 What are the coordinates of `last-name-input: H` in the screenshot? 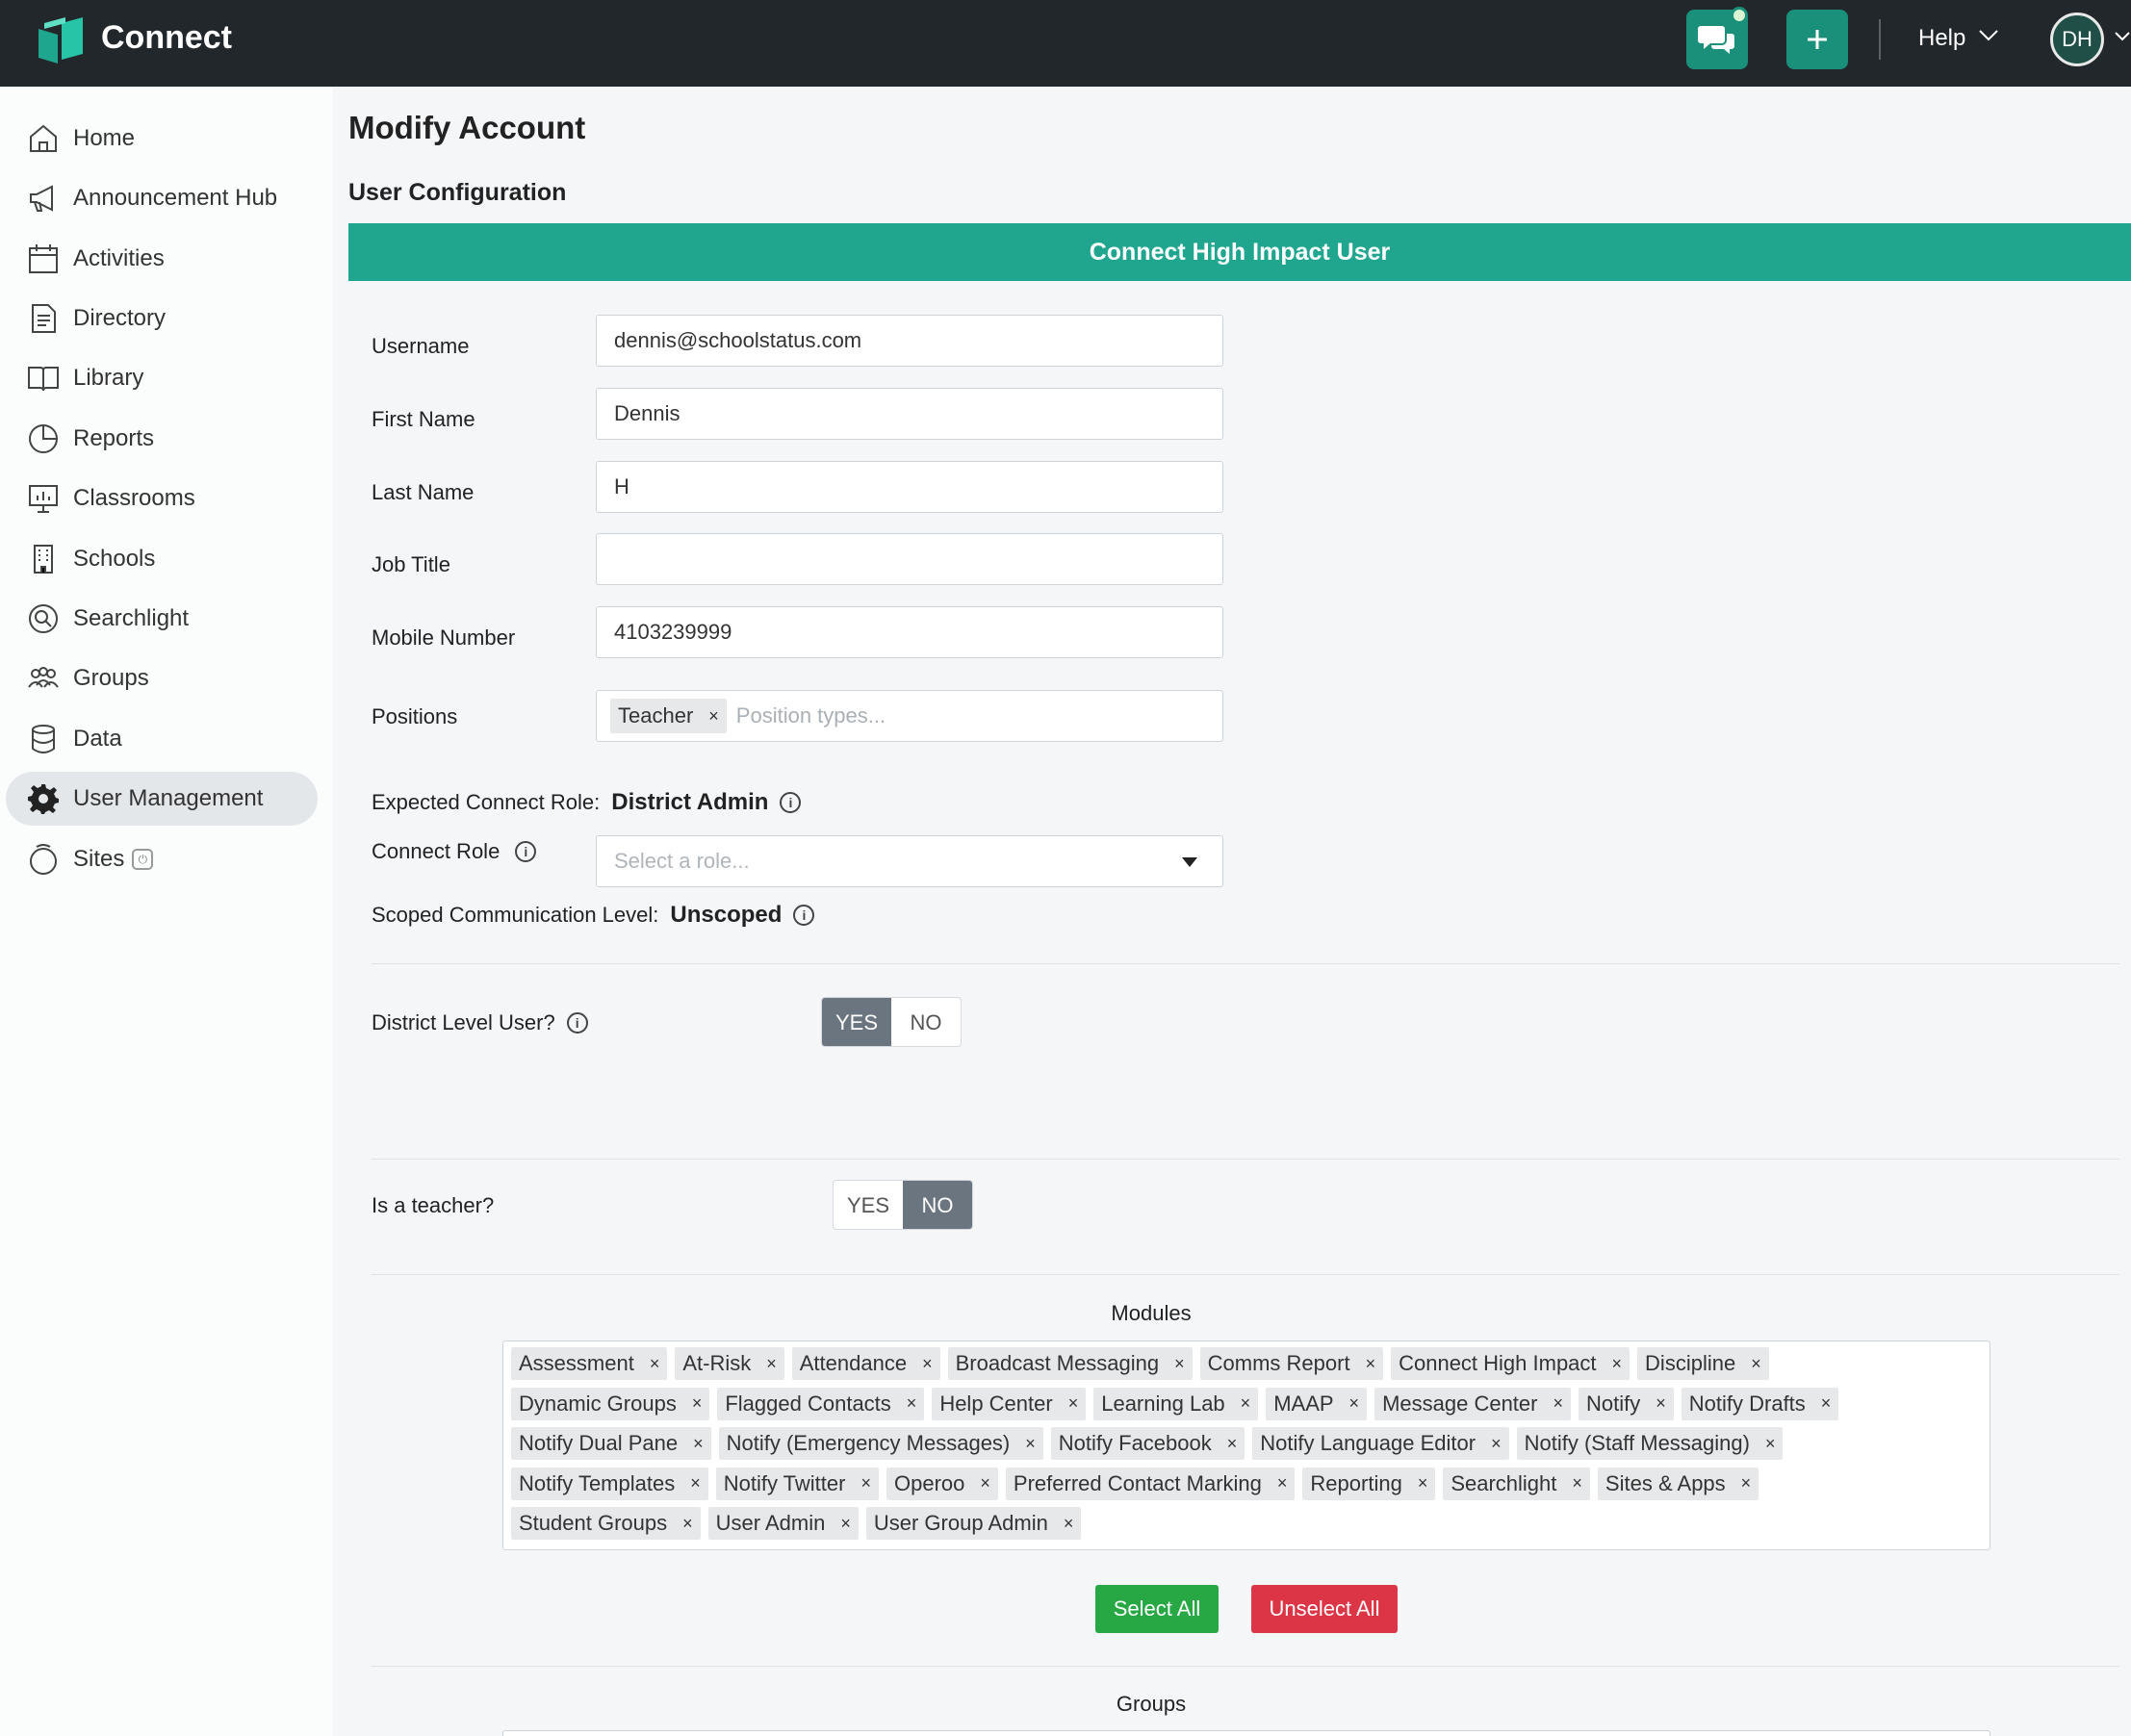 It's located at (909, 487).